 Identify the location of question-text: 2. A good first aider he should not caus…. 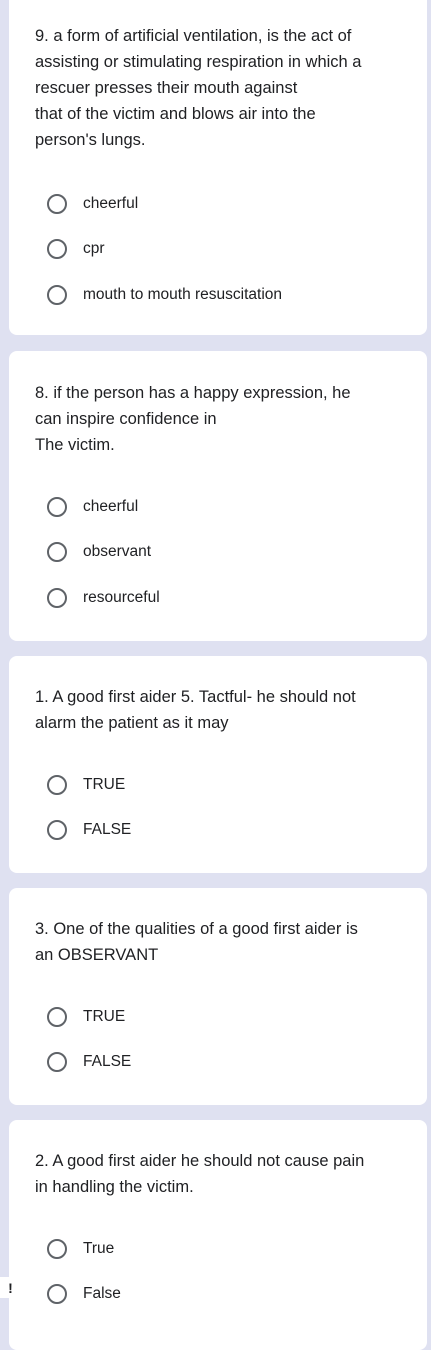
(200, 1174).